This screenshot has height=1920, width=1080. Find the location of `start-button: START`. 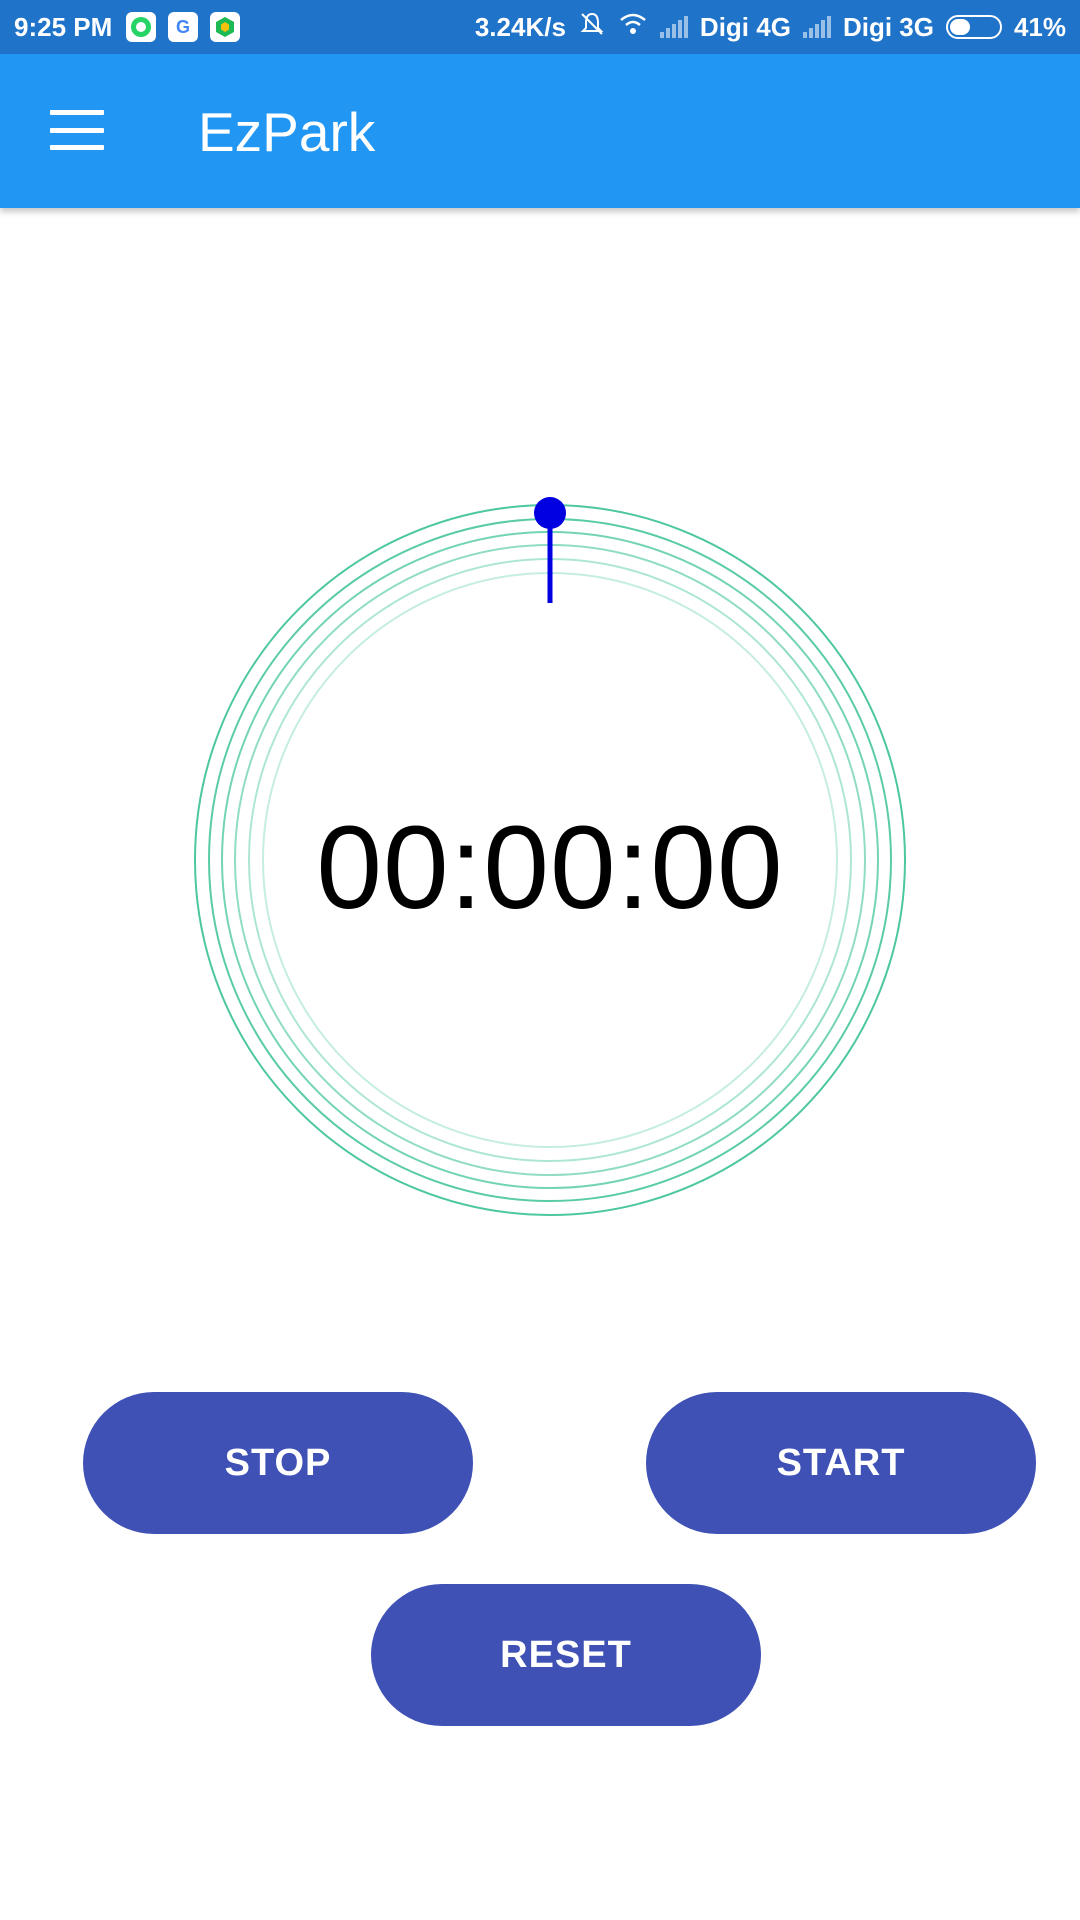

start-button: START is located at coordinates (841, 1463).